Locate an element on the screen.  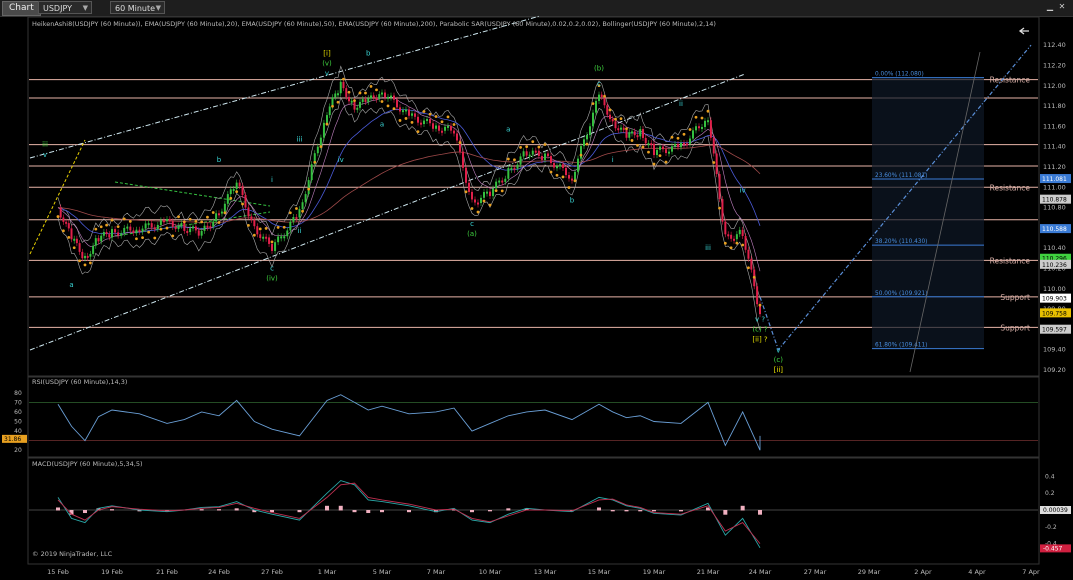
wave-label: (c) is located at coordinates (779, 360).